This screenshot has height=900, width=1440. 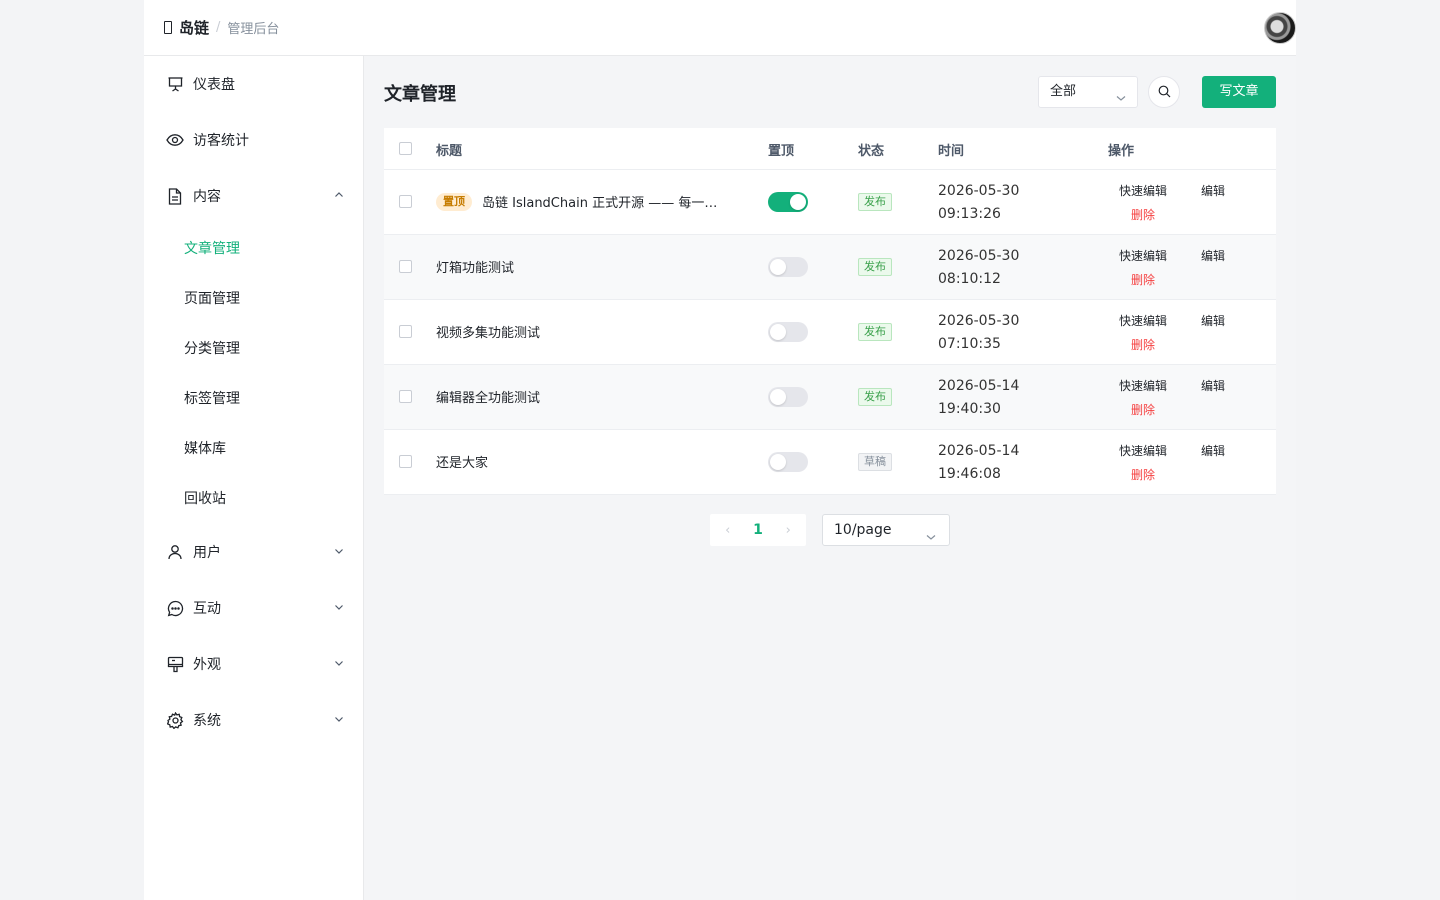 I want to click on status-filter-select: 全部, so click(x=1088, y=92).